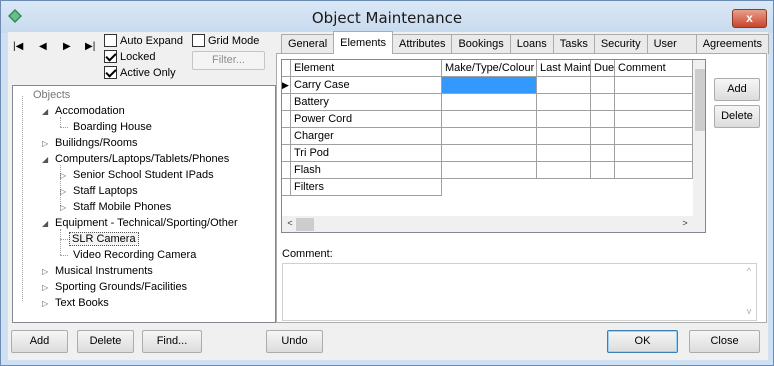 This screenshot has width=774, height=366. I want to click on auto-expand-checkbox: Auto Expand, so click(143, 40).